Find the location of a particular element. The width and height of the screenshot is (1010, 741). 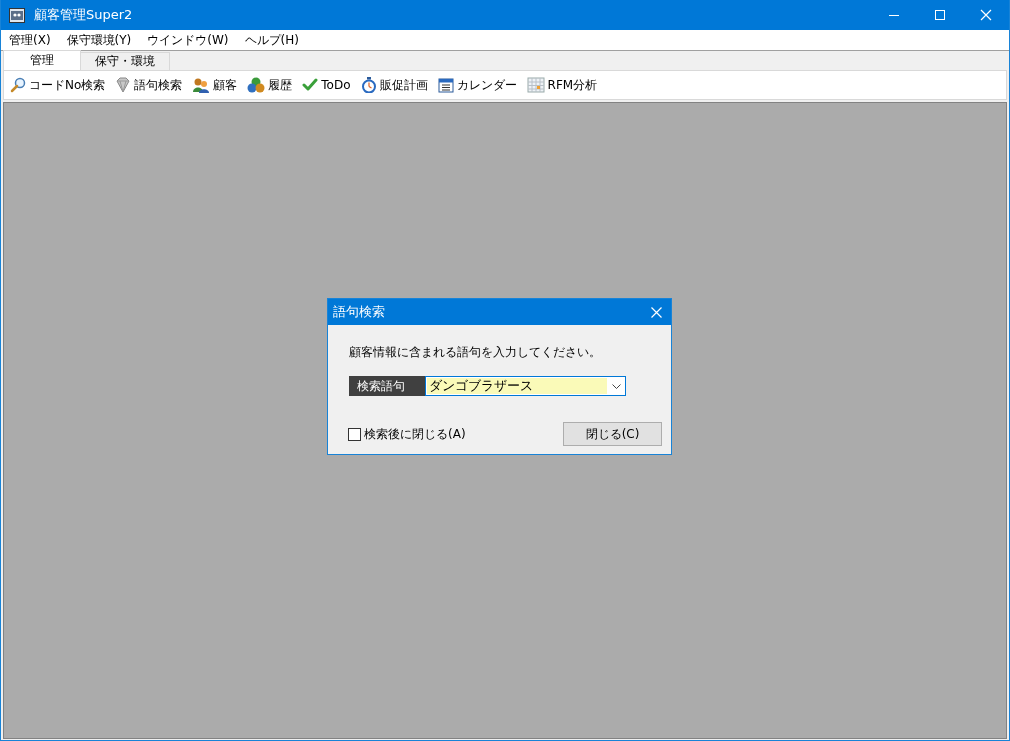

toolbar-button: 販促計画 is located at coordinates (394, 85).